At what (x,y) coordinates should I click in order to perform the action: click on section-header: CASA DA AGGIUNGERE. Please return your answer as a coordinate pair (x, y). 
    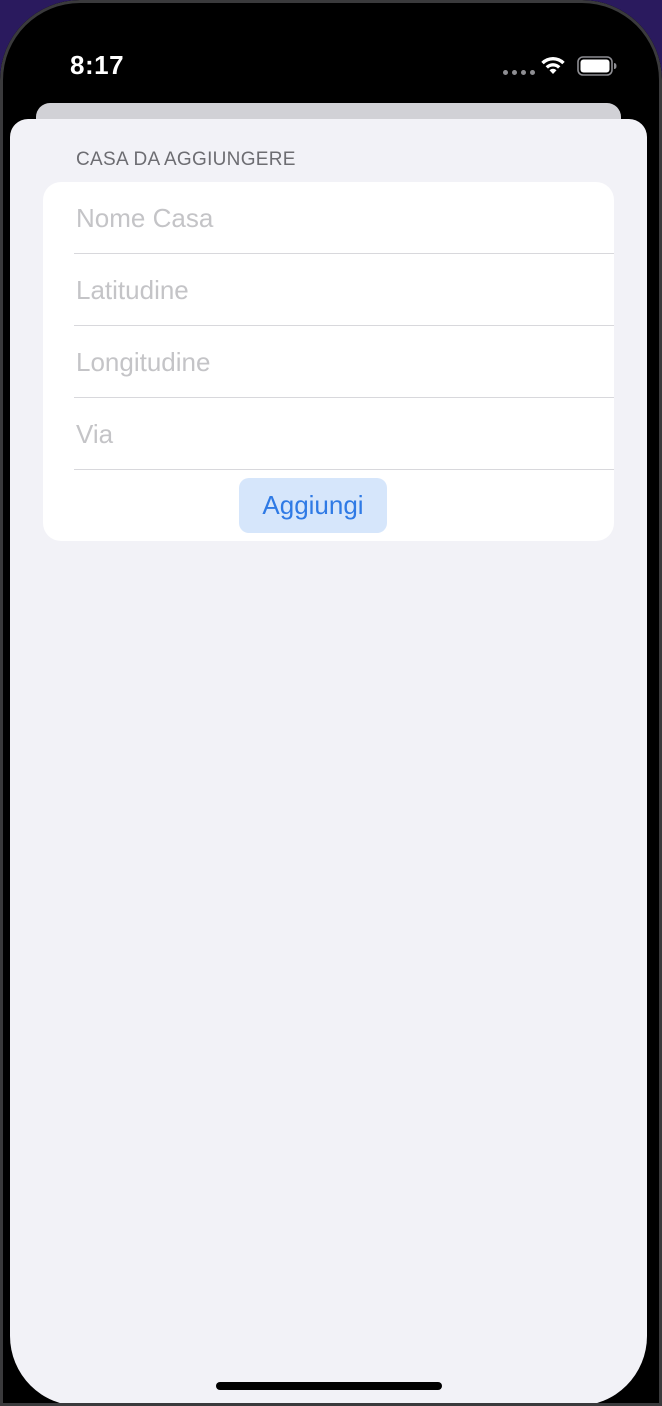
    Looking at the image, I should click on (186, 159).